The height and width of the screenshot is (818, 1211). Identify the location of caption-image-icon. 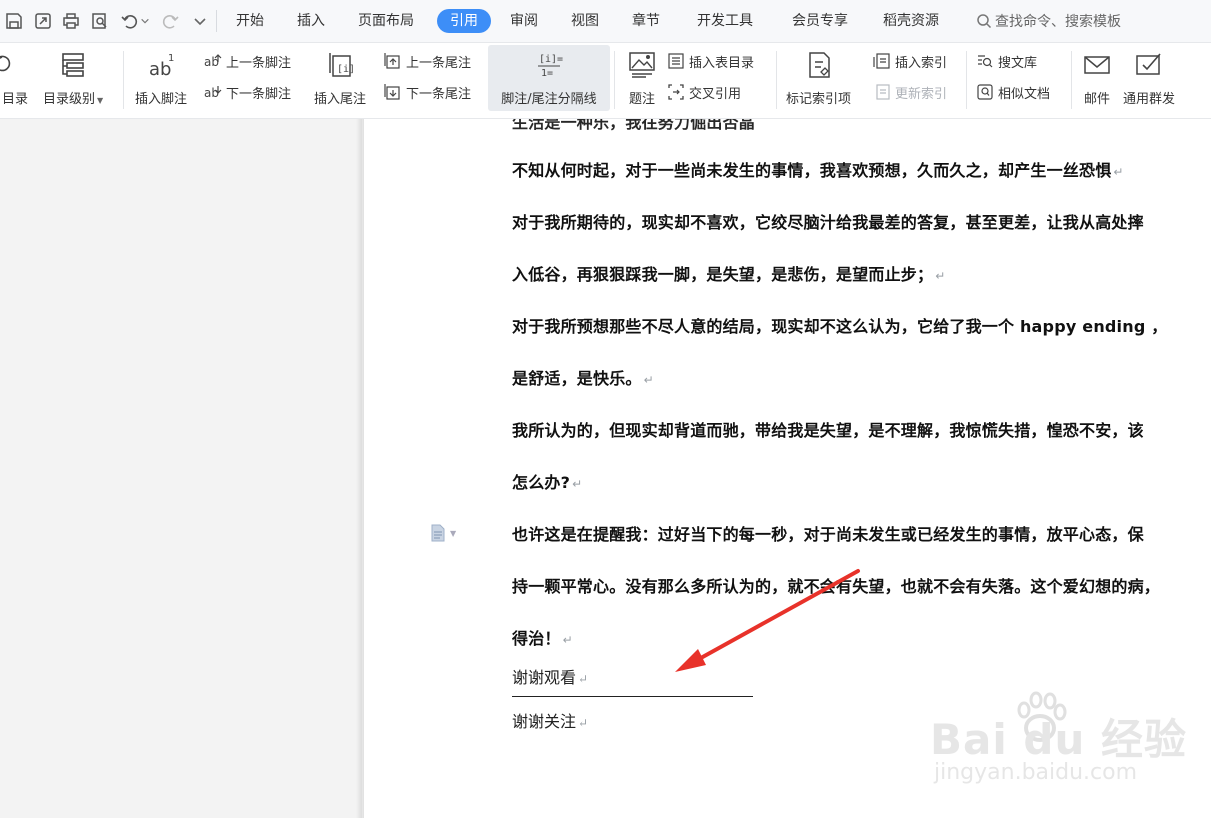
(642, 65).